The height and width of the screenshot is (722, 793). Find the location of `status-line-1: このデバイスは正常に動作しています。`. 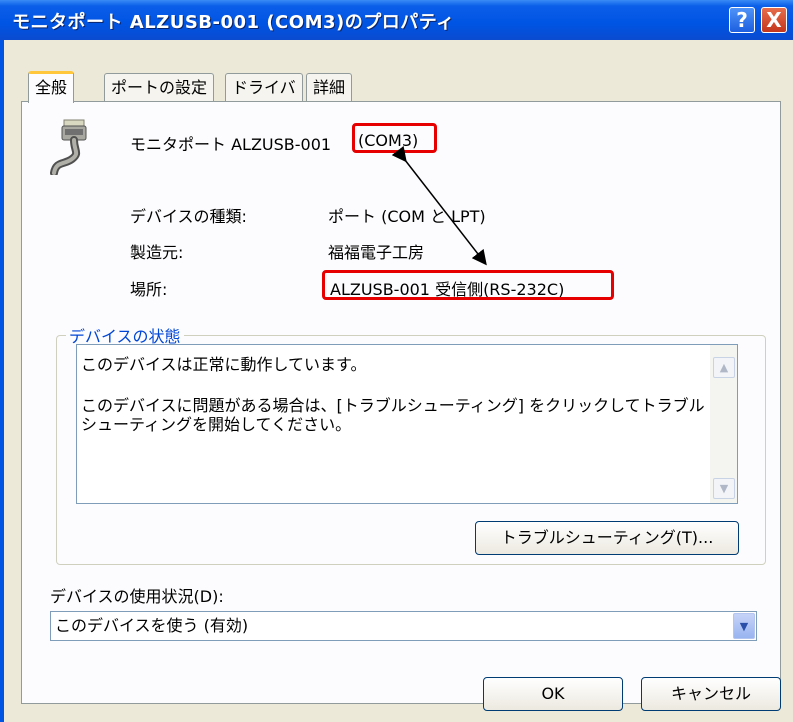

status-line-1: このデバイスは正常に動作しています。 is located at coordinates (224, 364).